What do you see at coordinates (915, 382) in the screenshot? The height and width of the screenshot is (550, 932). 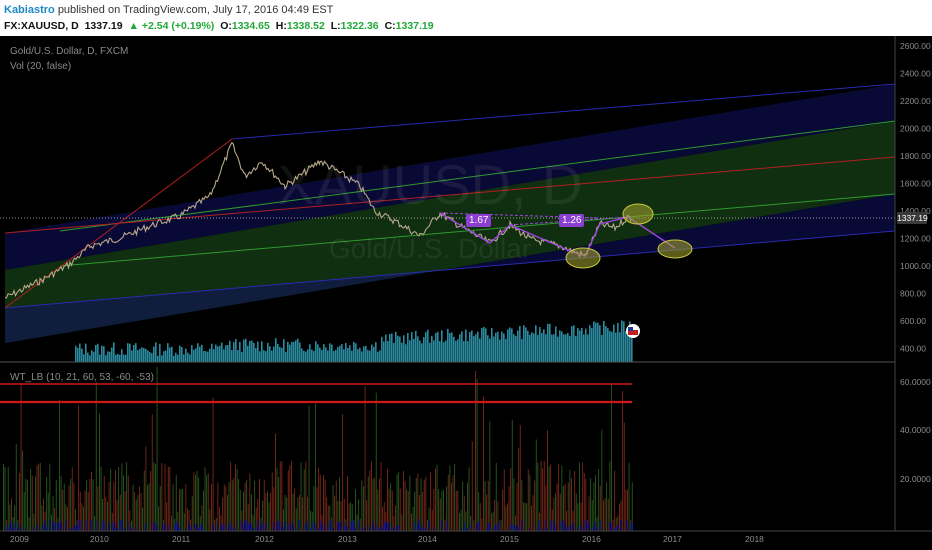 I see `indicator-axis-tick: 60.0000` at bounding box center [915, 382].